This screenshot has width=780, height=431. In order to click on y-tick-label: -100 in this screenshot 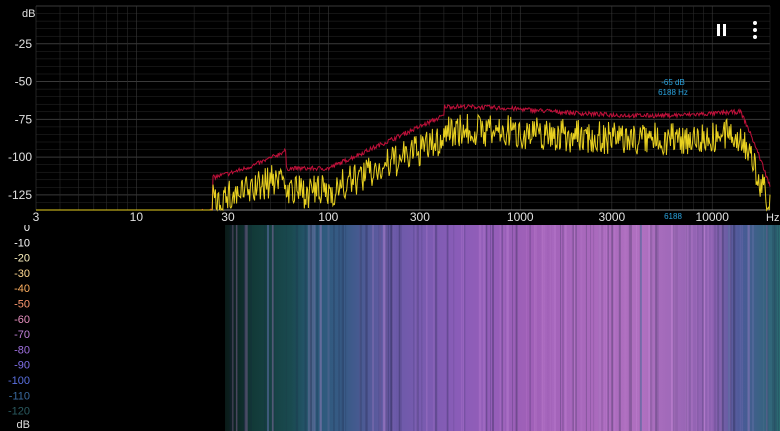, I will do `click(20, 157)`.